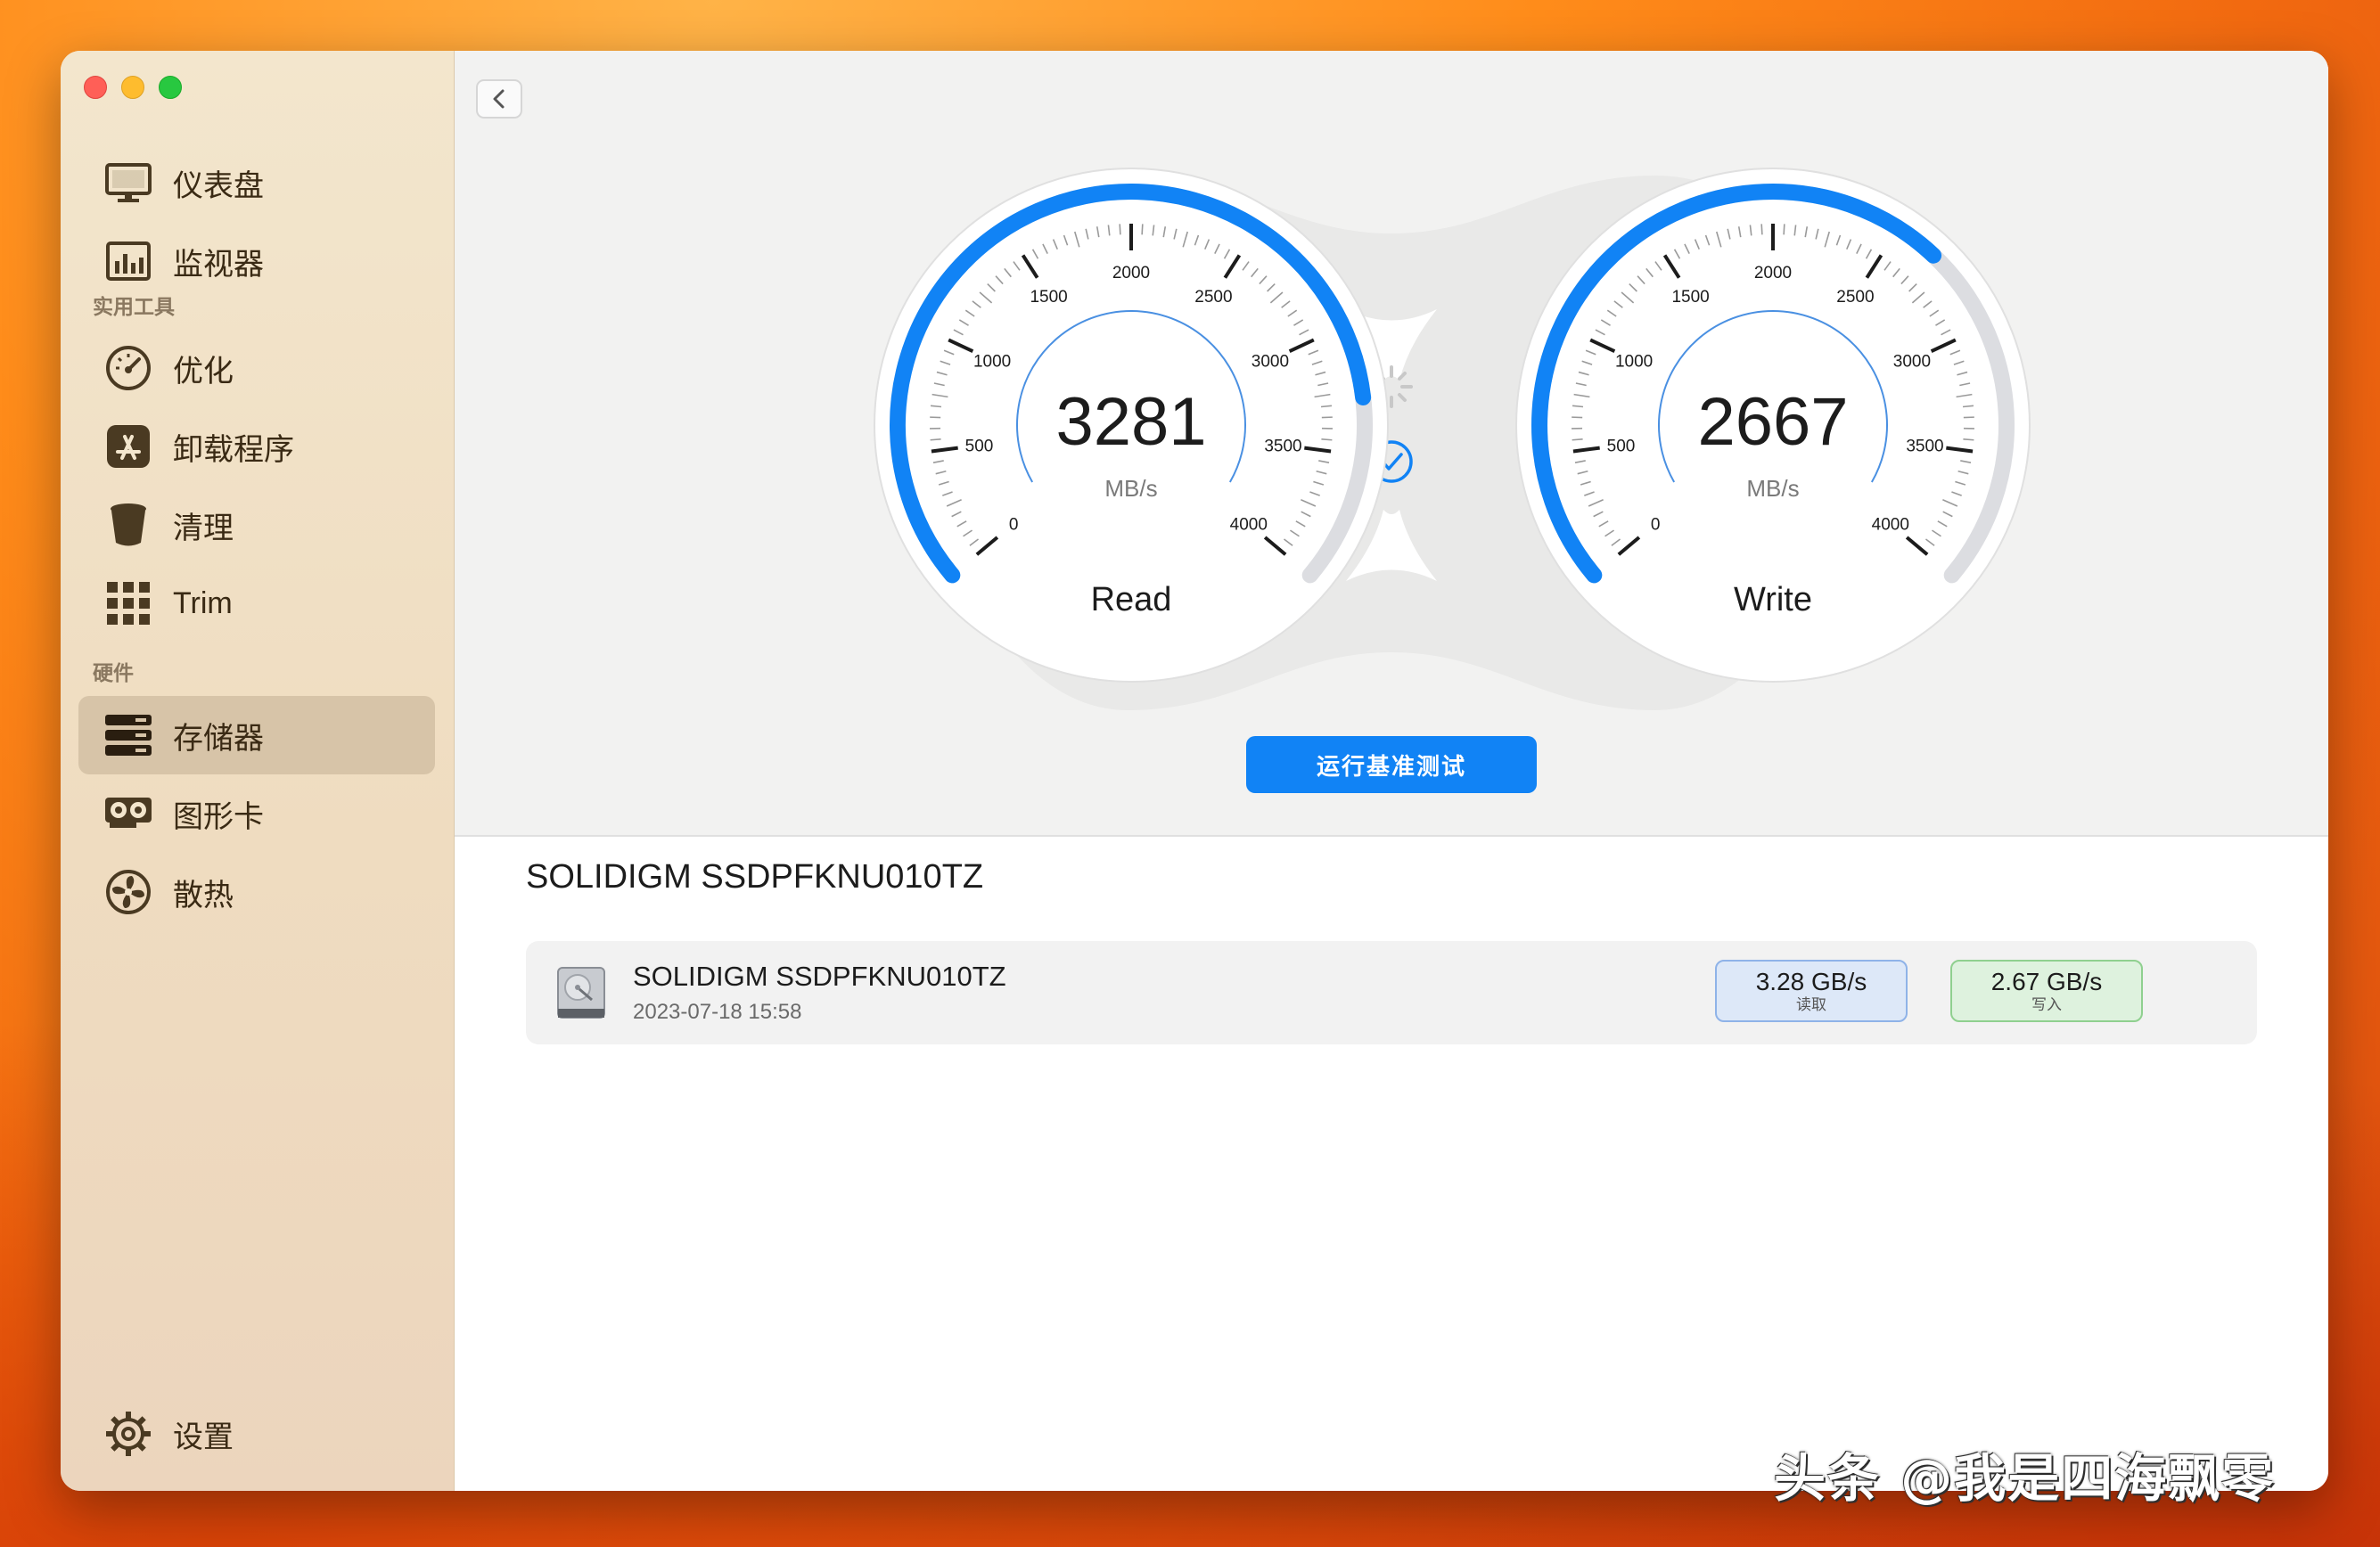 Image resolution: width=2380 pixels, height=1547 pixels. Describe the element at coordinates (218, 264) in the screenshot. I see `sidebar-item-label: 监视器` at that location.